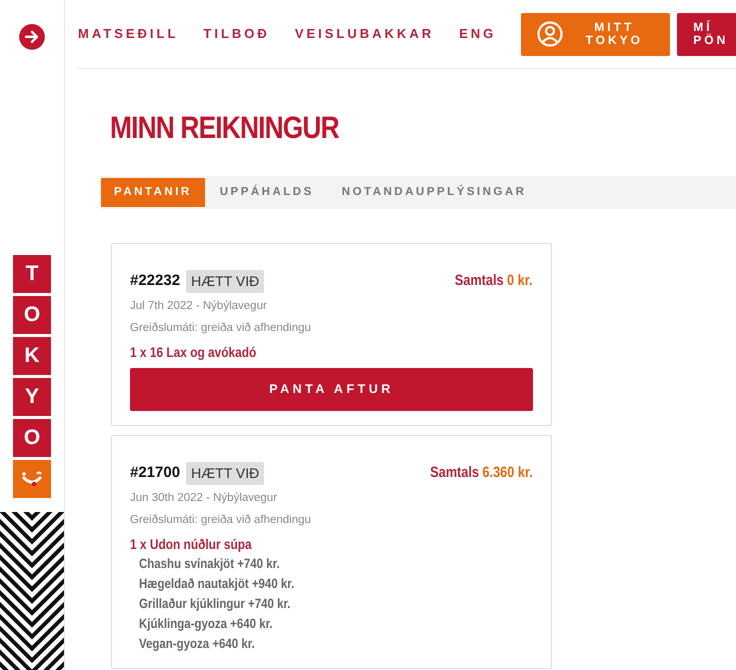  I want to click on order-number: #21700, so click(155, 473).